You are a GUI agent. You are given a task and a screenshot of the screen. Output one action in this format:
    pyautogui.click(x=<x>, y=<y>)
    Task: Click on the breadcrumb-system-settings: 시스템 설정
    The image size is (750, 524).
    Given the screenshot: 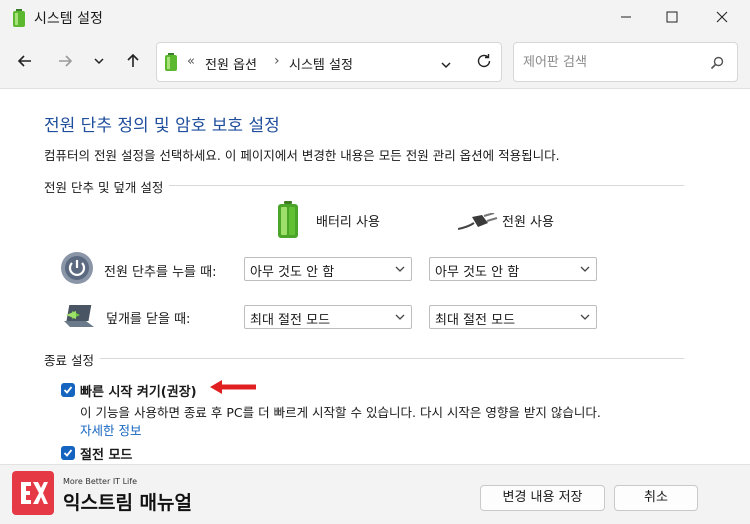 What is the action you would take?
    pyautogui.click(x=321, y=63)
    